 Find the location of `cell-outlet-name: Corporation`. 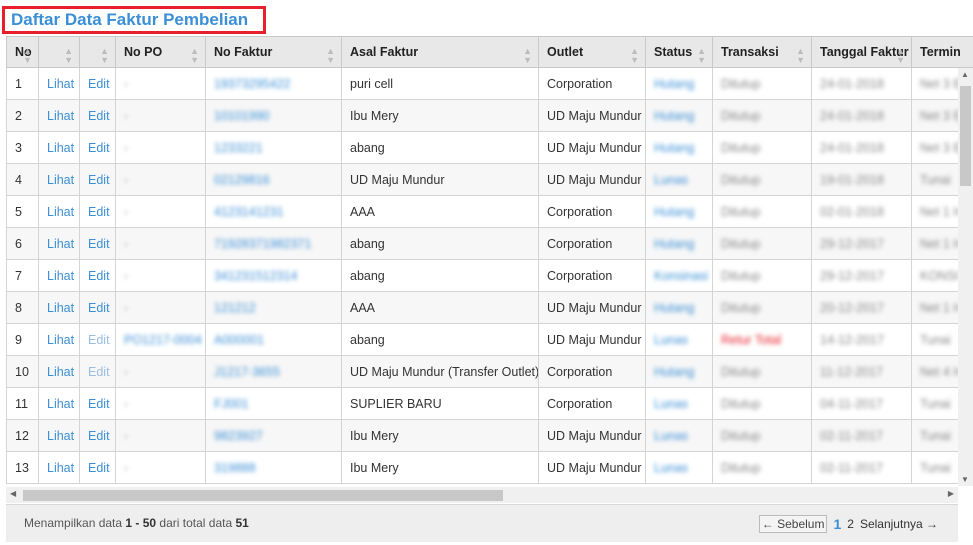

cell-outlet-name: Corporation is located at coordinates (592, 83).